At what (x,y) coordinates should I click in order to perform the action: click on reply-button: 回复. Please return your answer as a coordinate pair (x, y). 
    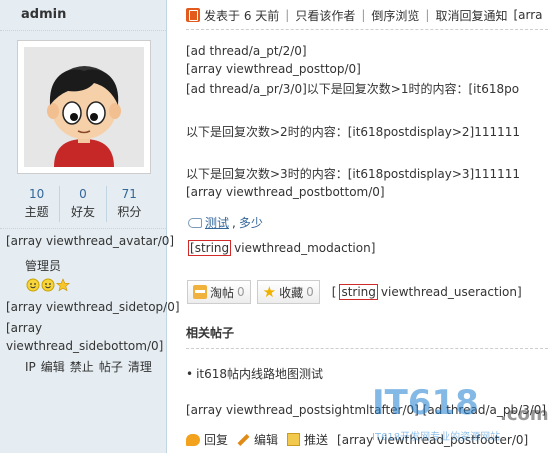
    Looking at the image, I should click on (207, 439).